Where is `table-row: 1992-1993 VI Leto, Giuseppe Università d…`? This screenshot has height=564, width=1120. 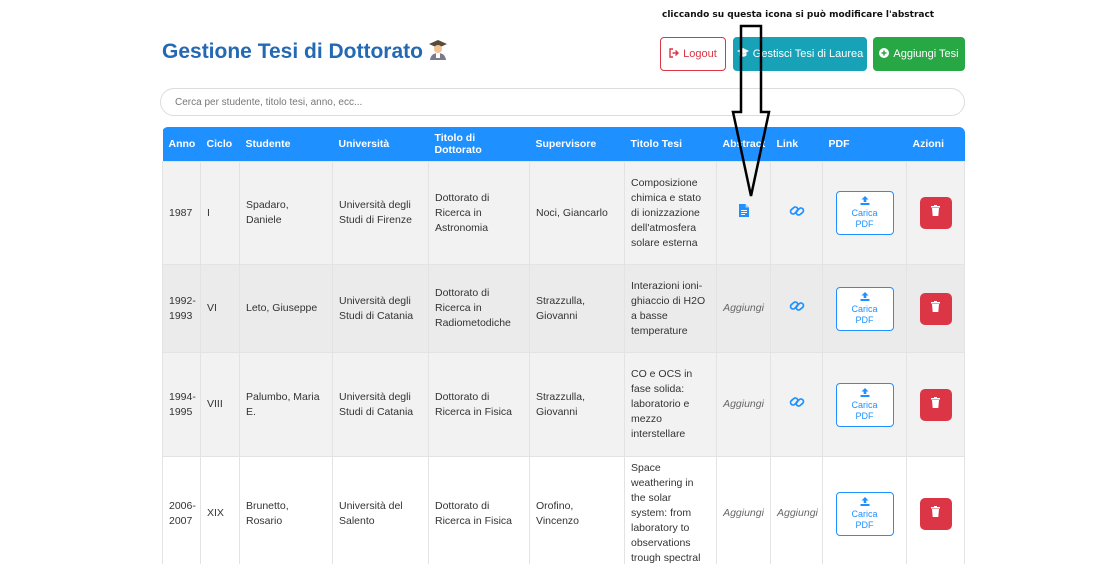 table-row: 1992-1993 VI Leto, Giuseppe Università d… is located at coordinates (563, 308).